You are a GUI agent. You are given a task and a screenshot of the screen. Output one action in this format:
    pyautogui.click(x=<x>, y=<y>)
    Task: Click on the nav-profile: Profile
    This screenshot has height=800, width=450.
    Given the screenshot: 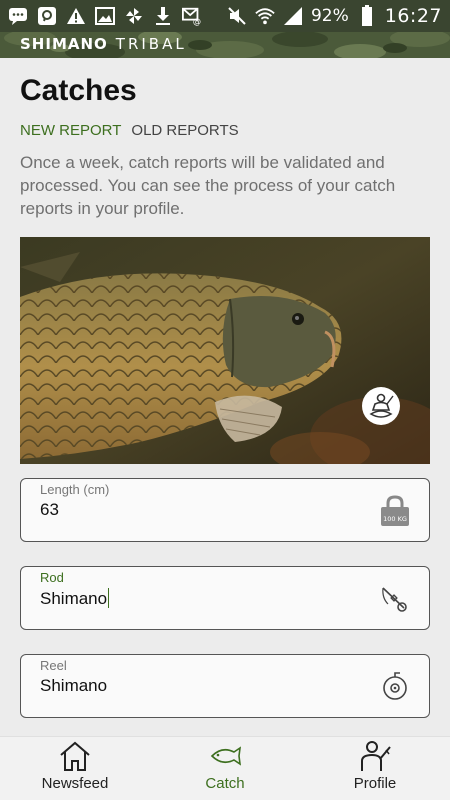 What is the action you would take?
    pyautogui.click(x=375, y=768)
    